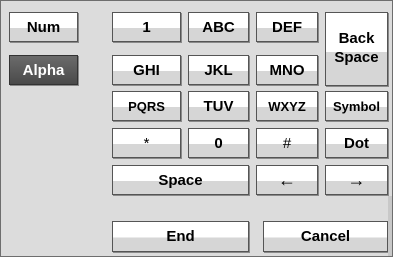 This screenshot has width=393, height=257. What do you see at coordinates (390, 226) in the screenshot?
I see `panel-edge-shadow` at bounding box center [390, 226].